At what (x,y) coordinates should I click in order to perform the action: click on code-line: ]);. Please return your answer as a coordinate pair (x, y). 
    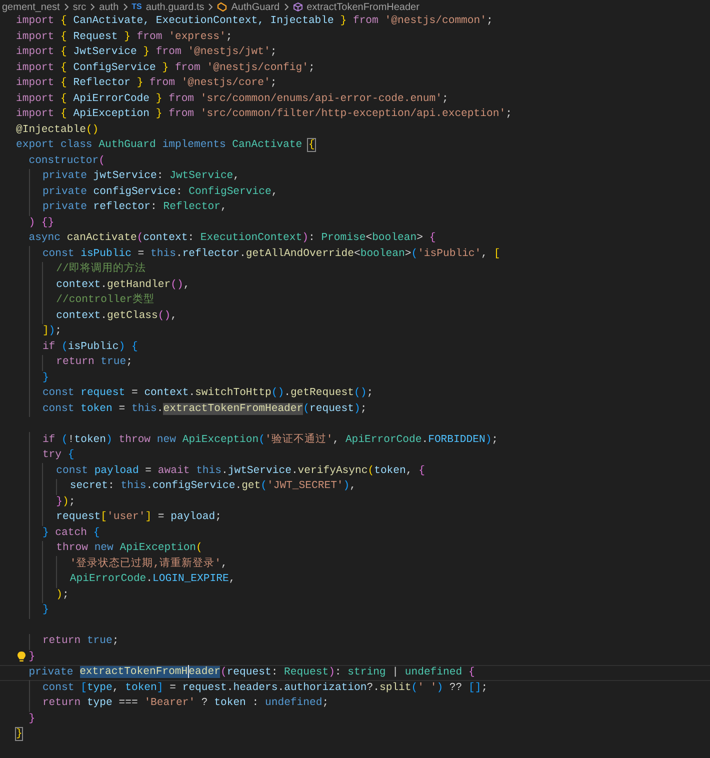
    Looking at the image, I should click on (52, 332).